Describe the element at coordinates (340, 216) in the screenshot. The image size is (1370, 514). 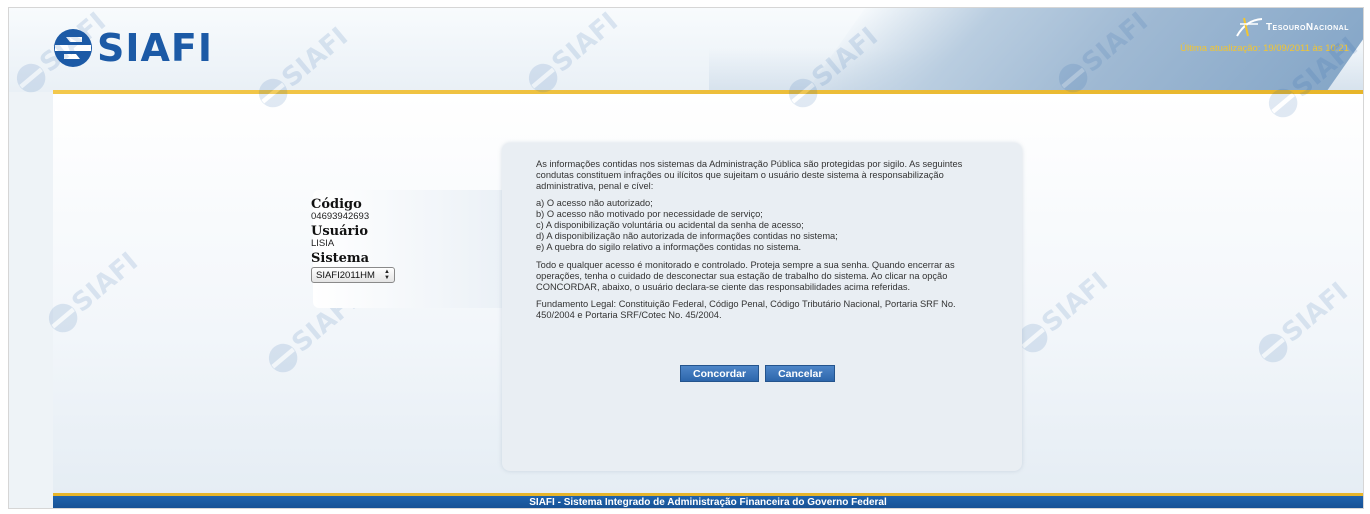
I see `codigo-value: 04693942693` at that location.